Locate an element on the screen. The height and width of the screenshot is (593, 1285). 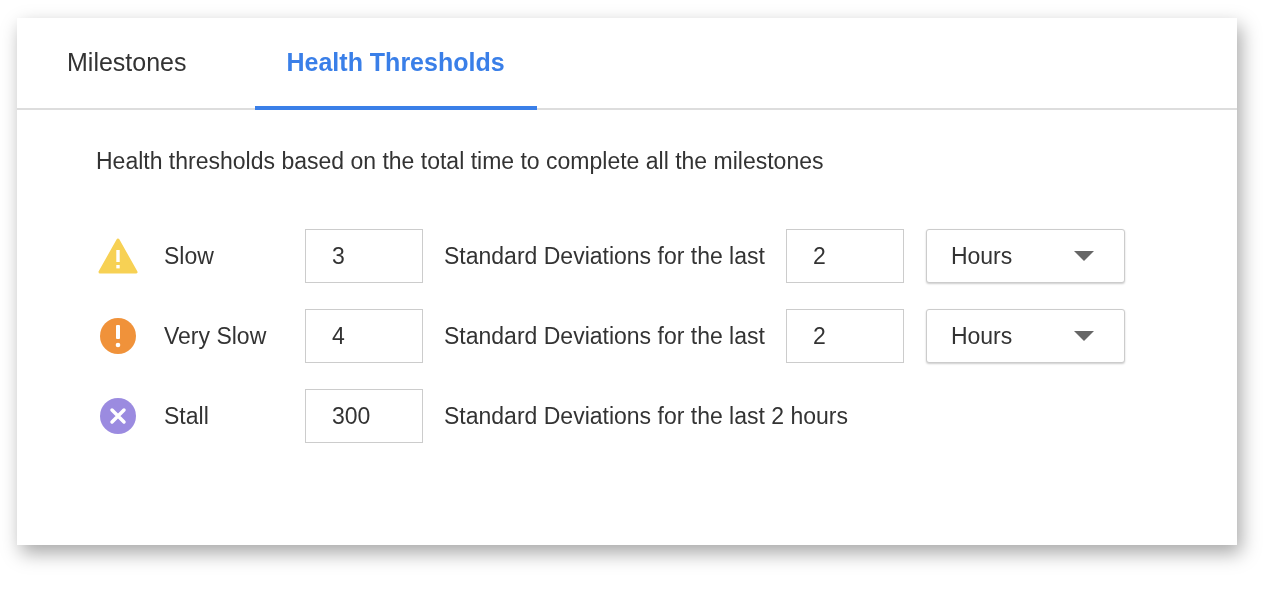
deviation-input: 3 is located at coordinates (364, 256).